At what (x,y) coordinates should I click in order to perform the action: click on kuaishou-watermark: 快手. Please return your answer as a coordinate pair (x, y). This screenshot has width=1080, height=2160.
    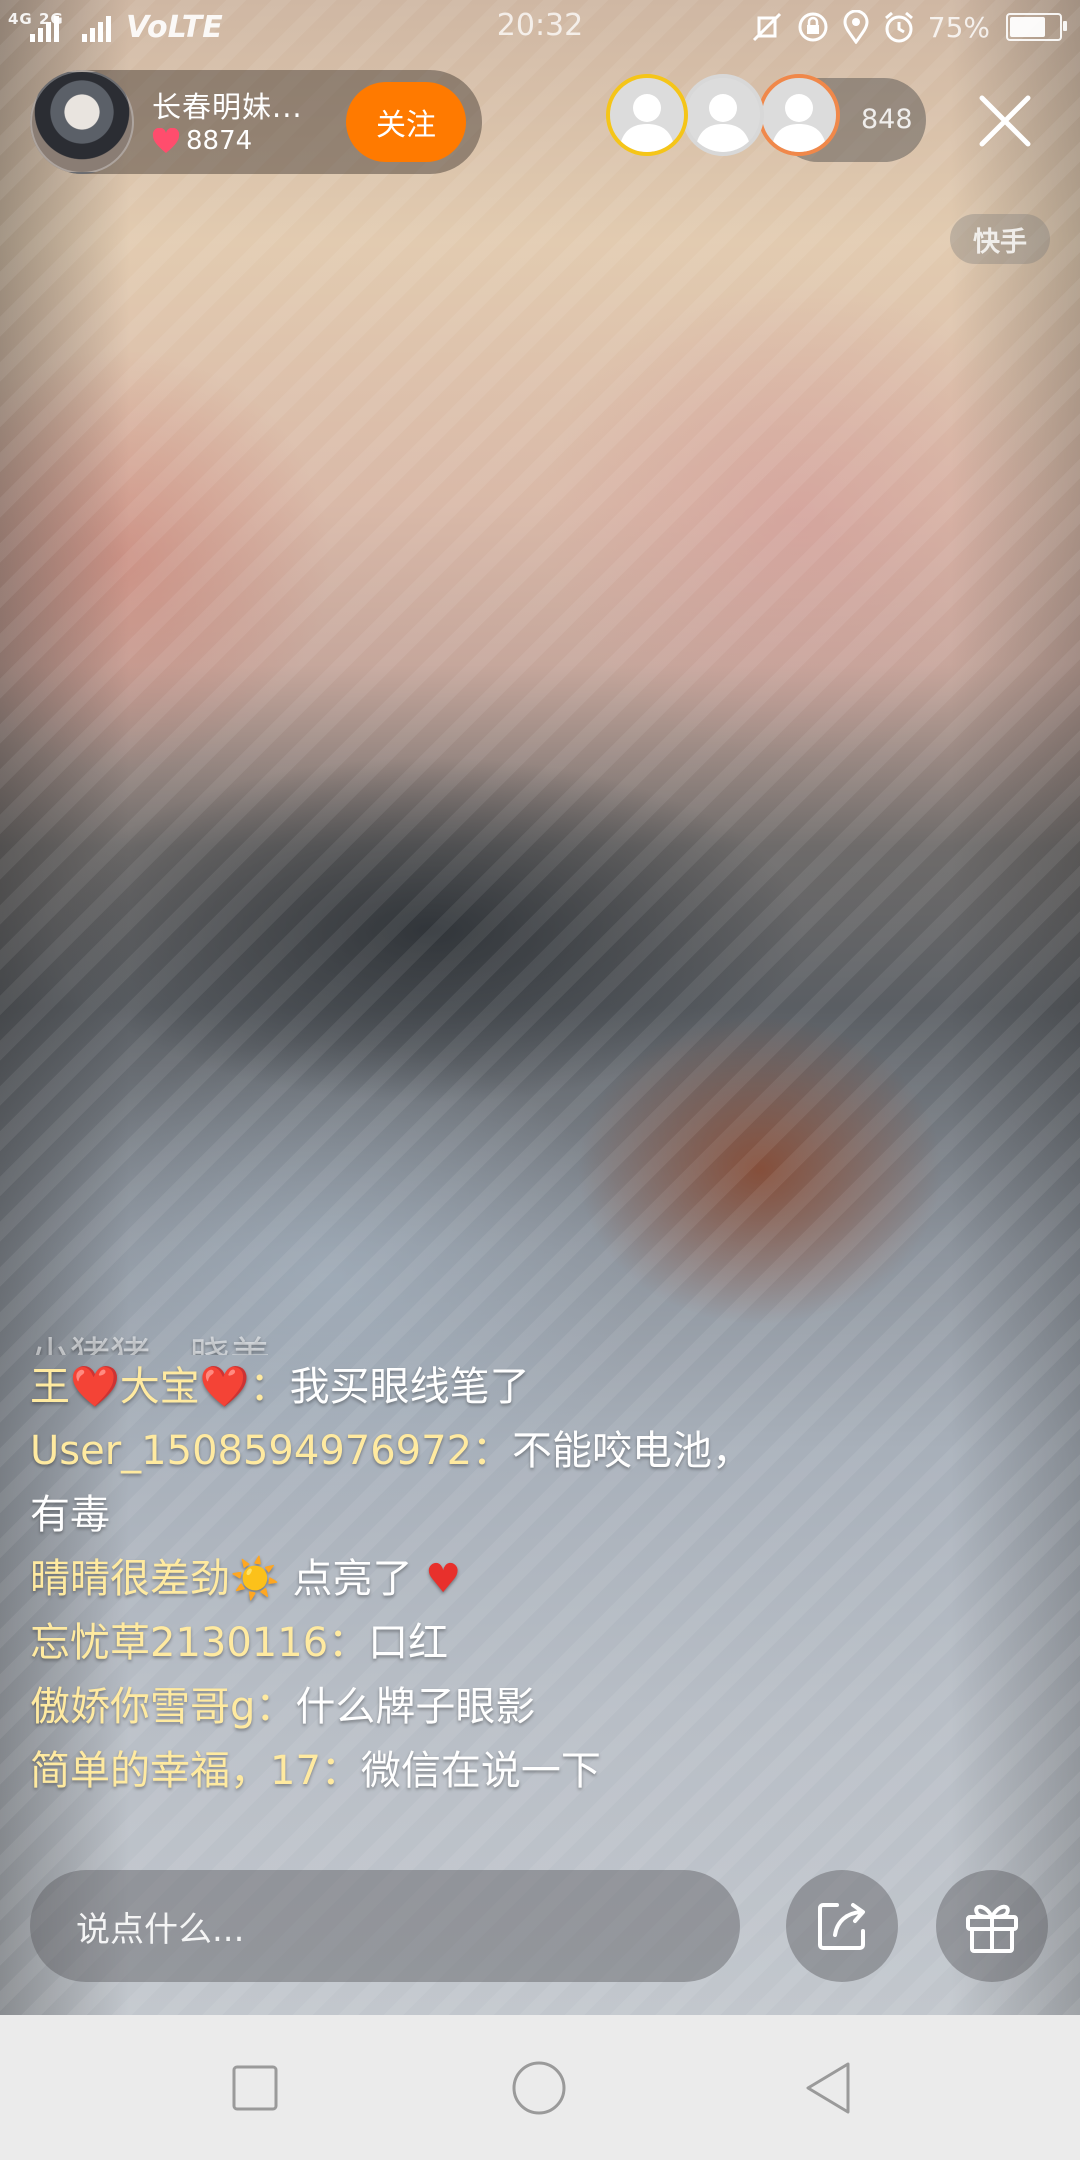
    Looking at the image, I should click on (1000, 239).